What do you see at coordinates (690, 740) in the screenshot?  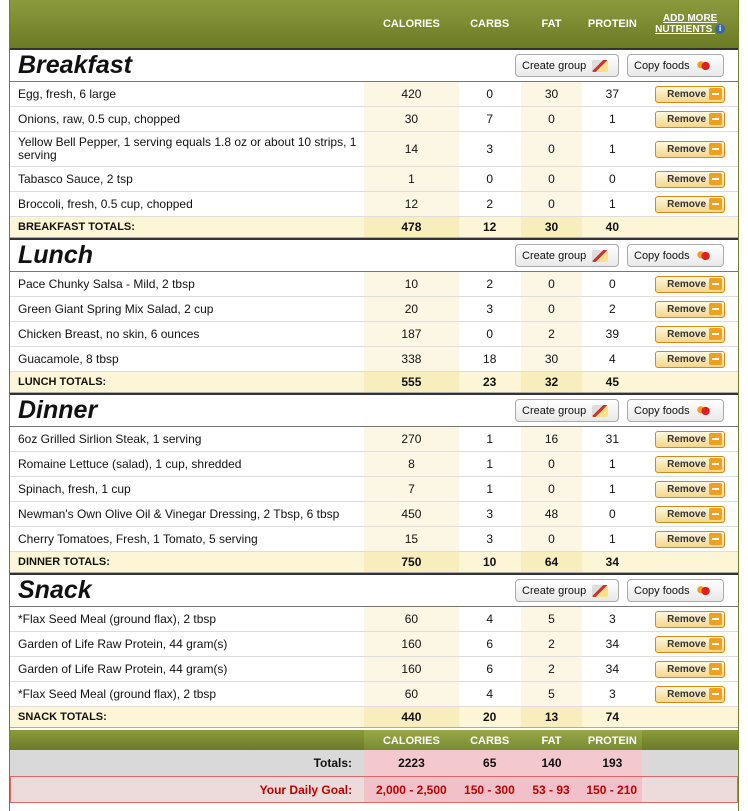 I see `footer-header-spacer-right` at bounding box center [690, 740].